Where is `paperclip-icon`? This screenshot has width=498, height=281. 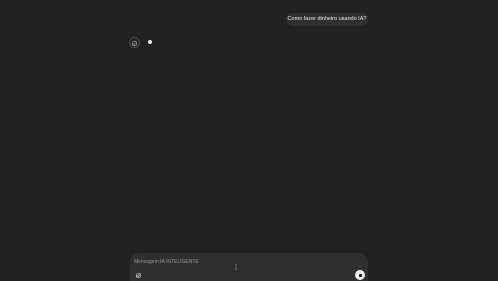
paperclip-icon is located at coordinates (138, 273).